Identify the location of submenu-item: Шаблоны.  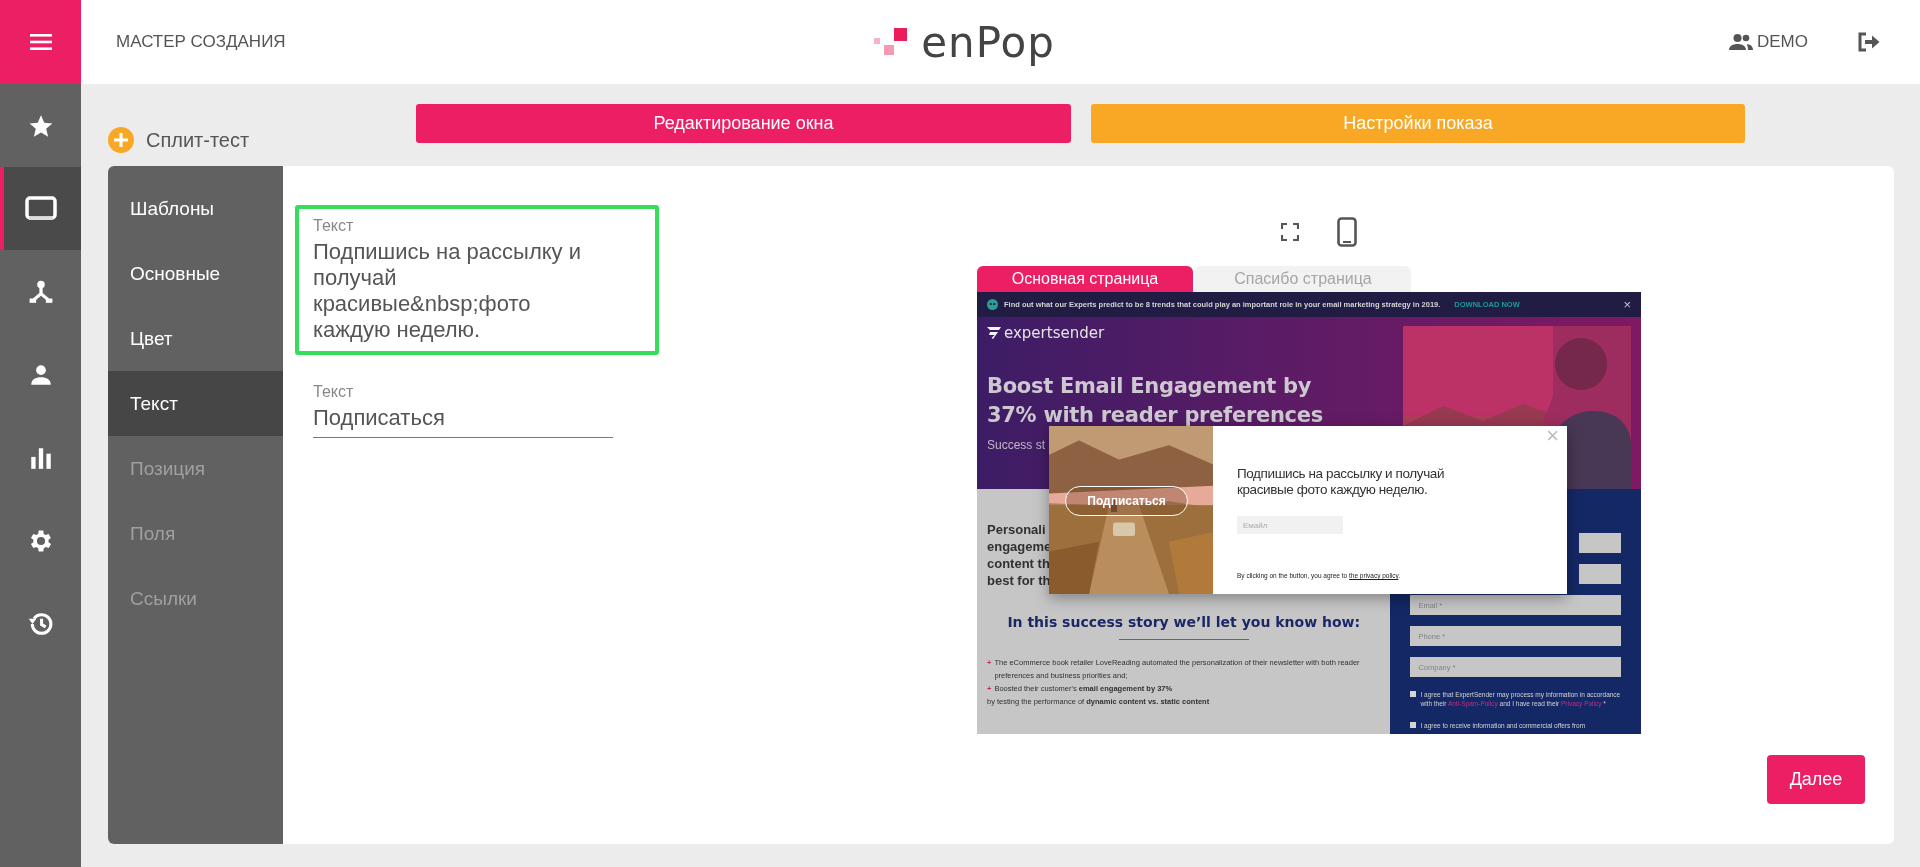
(195, 208).